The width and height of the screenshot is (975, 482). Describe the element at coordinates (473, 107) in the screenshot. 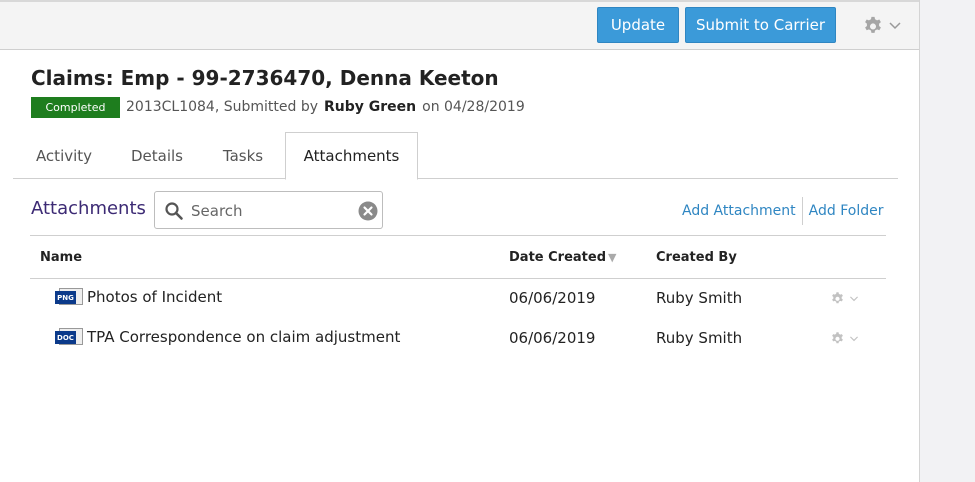

I see `submitted-date: on 04/28/2019` at that location.